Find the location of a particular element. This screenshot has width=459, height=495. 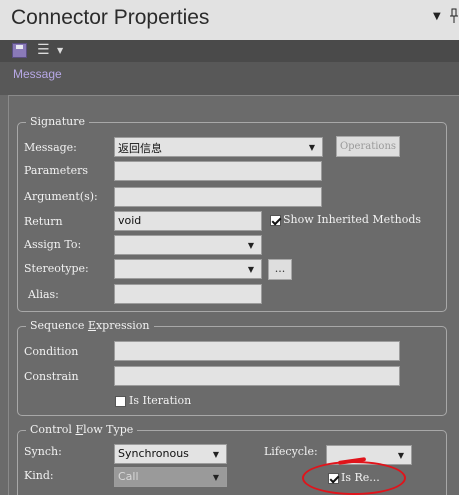

dropdown-arrow-icon: ▼ is located at coordinates (437, 16).